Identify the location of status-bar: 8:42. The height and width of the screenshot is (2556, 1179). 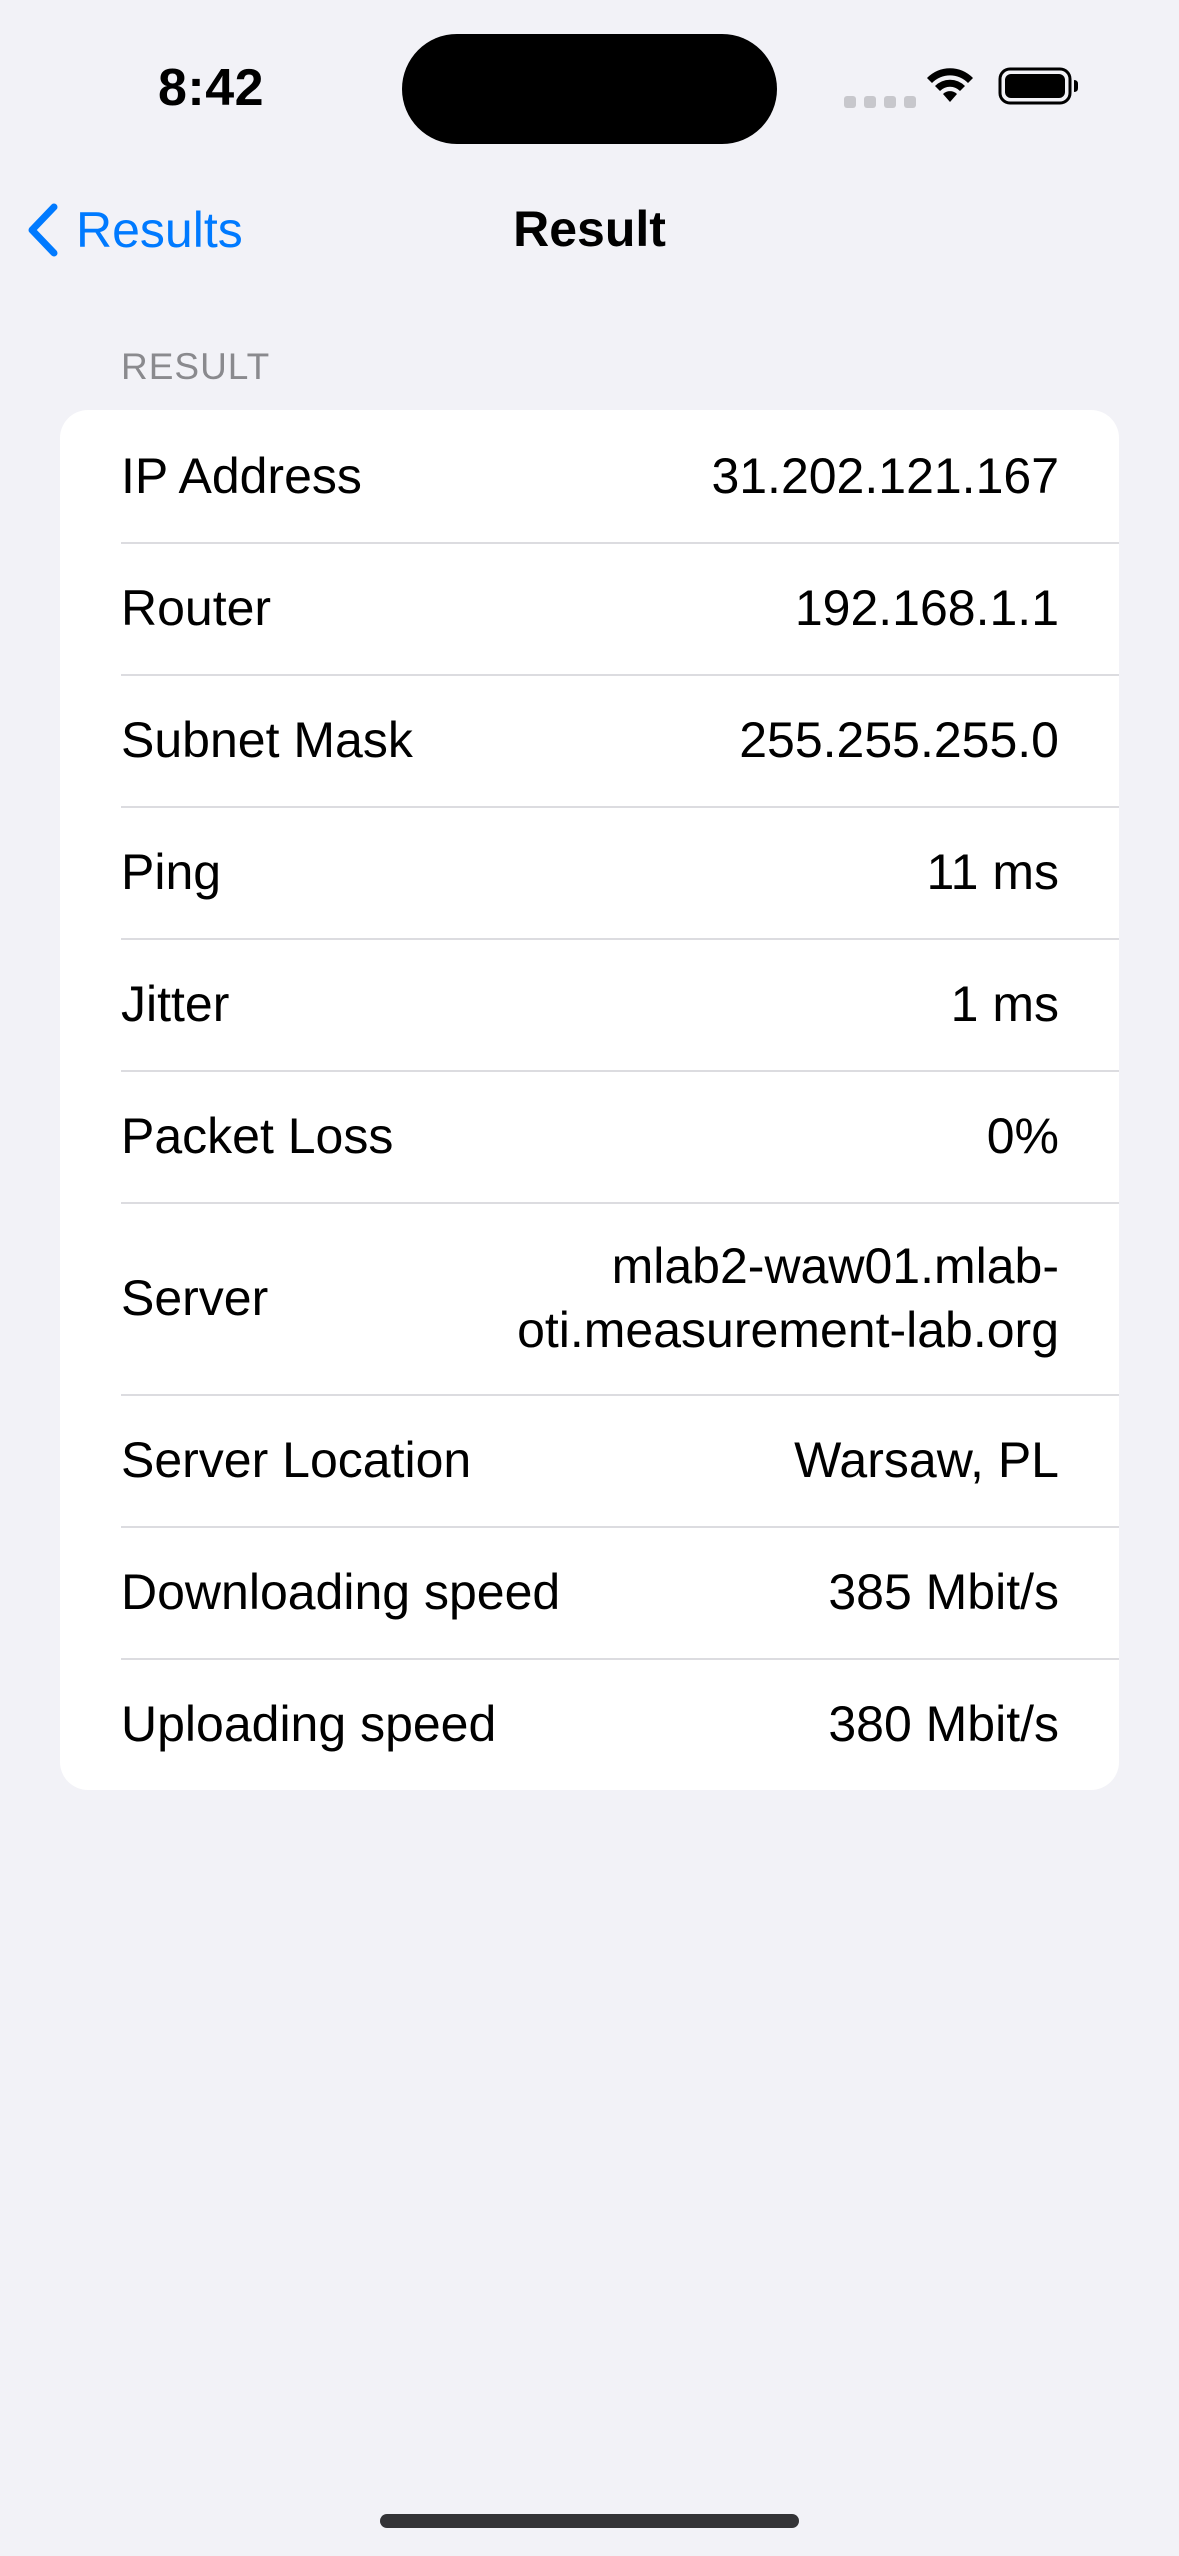
(589, 75).